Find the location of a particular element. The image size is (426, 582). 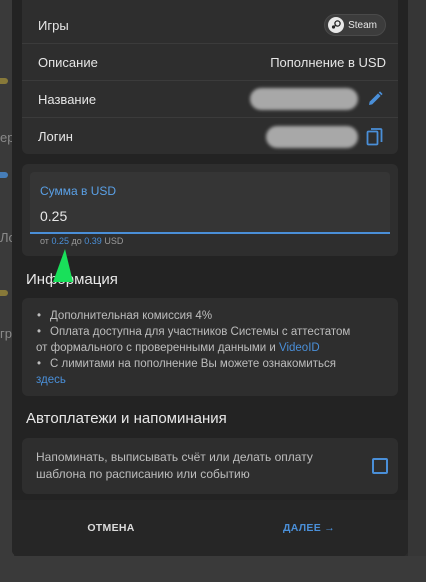

background-right-strip is located at coordinates (417, 291).